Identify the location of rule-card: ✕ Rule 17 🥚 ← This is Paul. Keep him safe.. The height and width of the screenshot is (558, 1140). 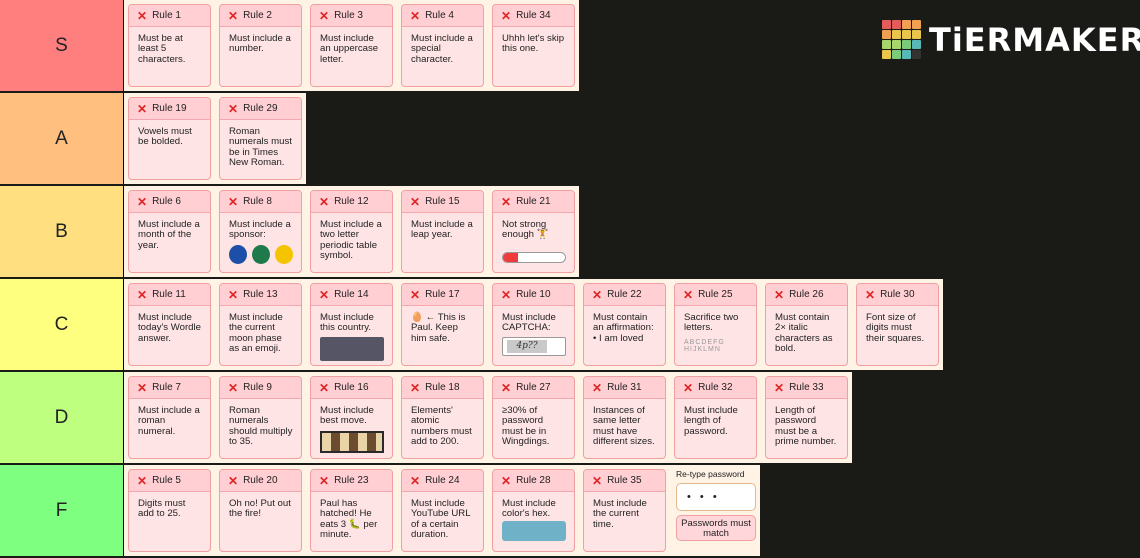
(442, 324).